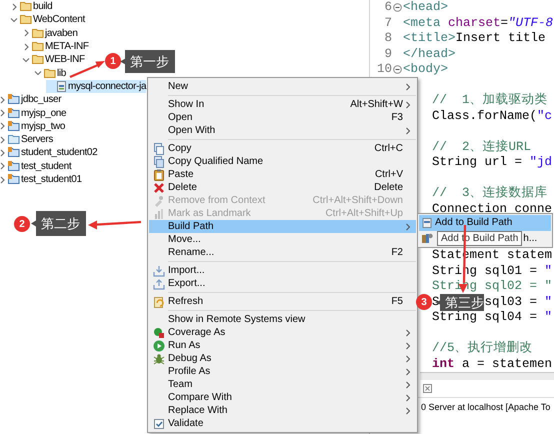 This screenshot has height=434, width=554. Describe the element at coordinates (282, 86) in the screenshot. I see `menu-item: New` at that location.